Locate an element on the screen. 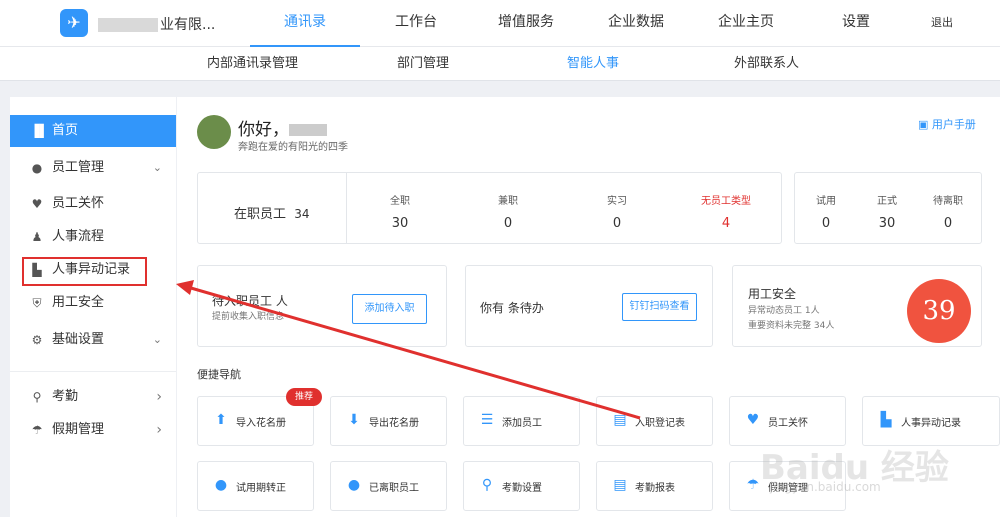  gear-icon: ⚙ is located at coordinates (37, 340).